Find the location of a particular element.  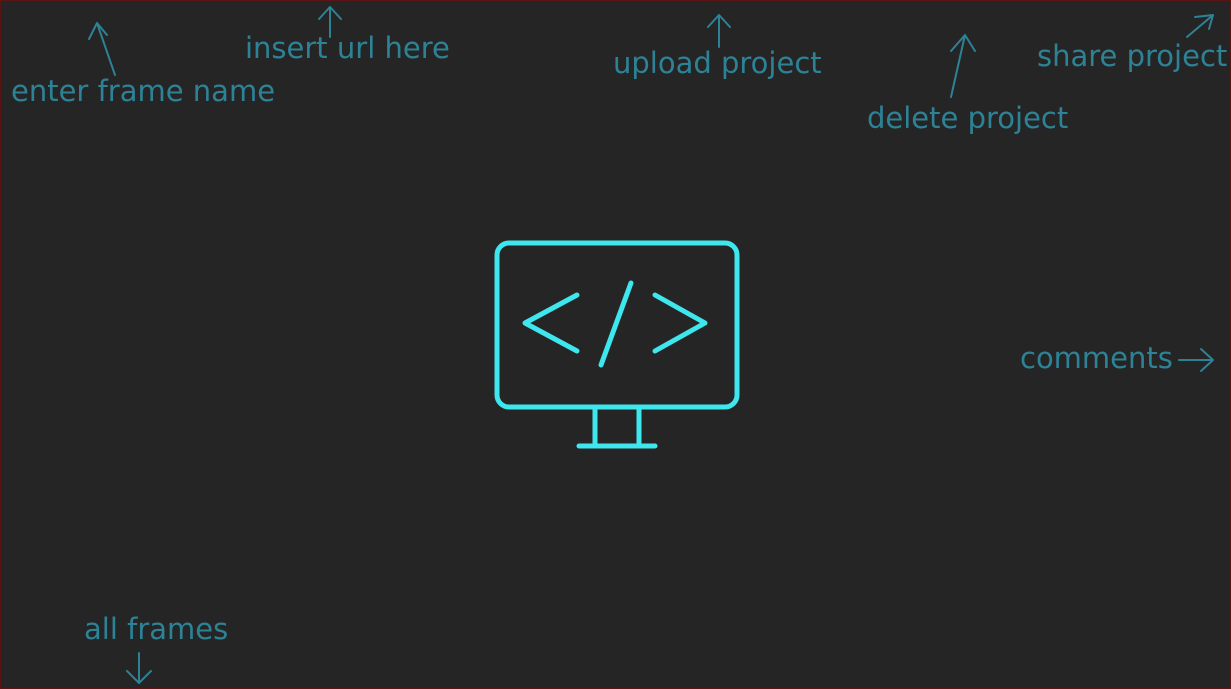

monitor-code-icon is located at coordinates (617, 346).